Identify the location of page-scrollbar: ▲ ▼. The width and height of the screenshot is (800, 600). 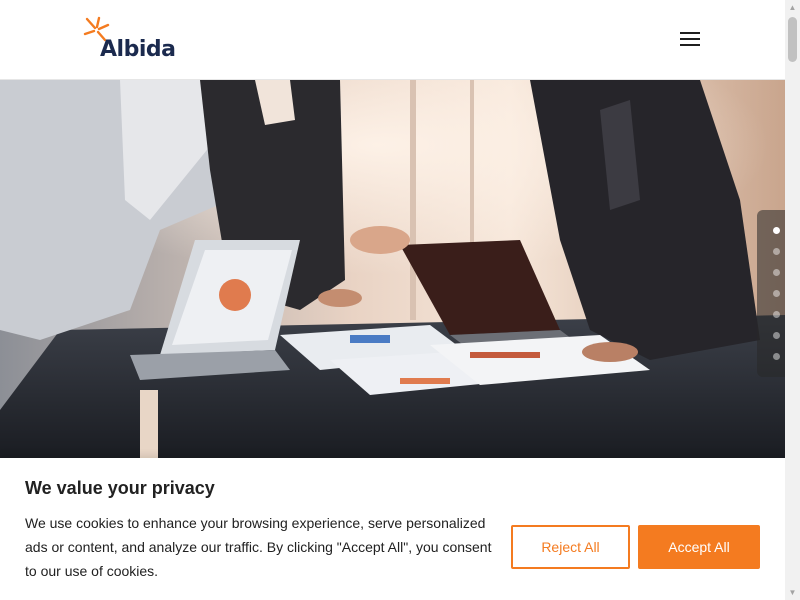
(792, 300).